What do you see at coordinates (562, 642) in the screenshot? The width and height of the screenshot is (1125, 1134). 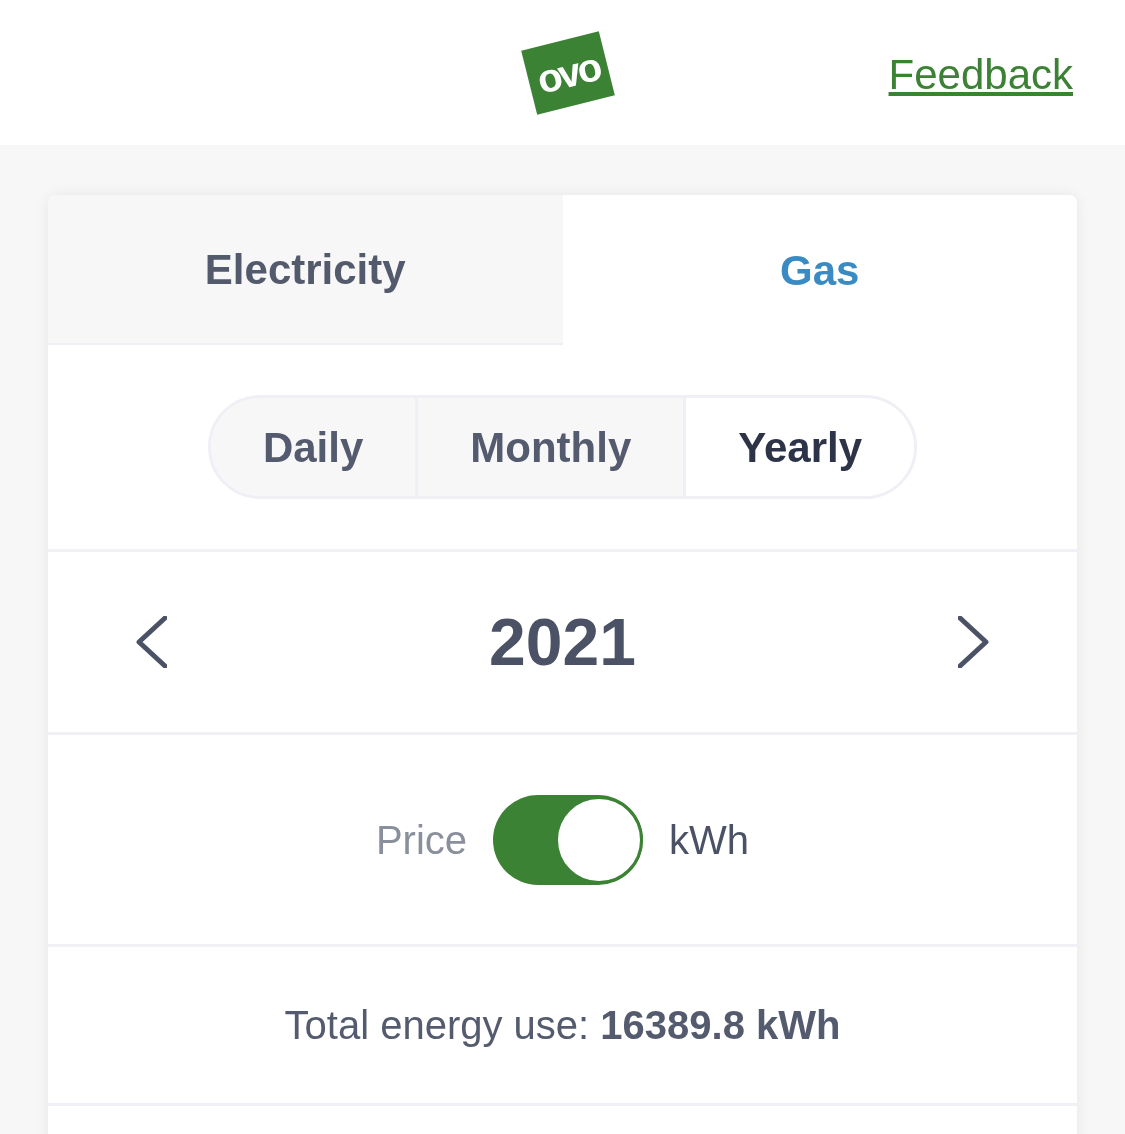 I see `year-label: 2021` at bounding box center [562, 642].